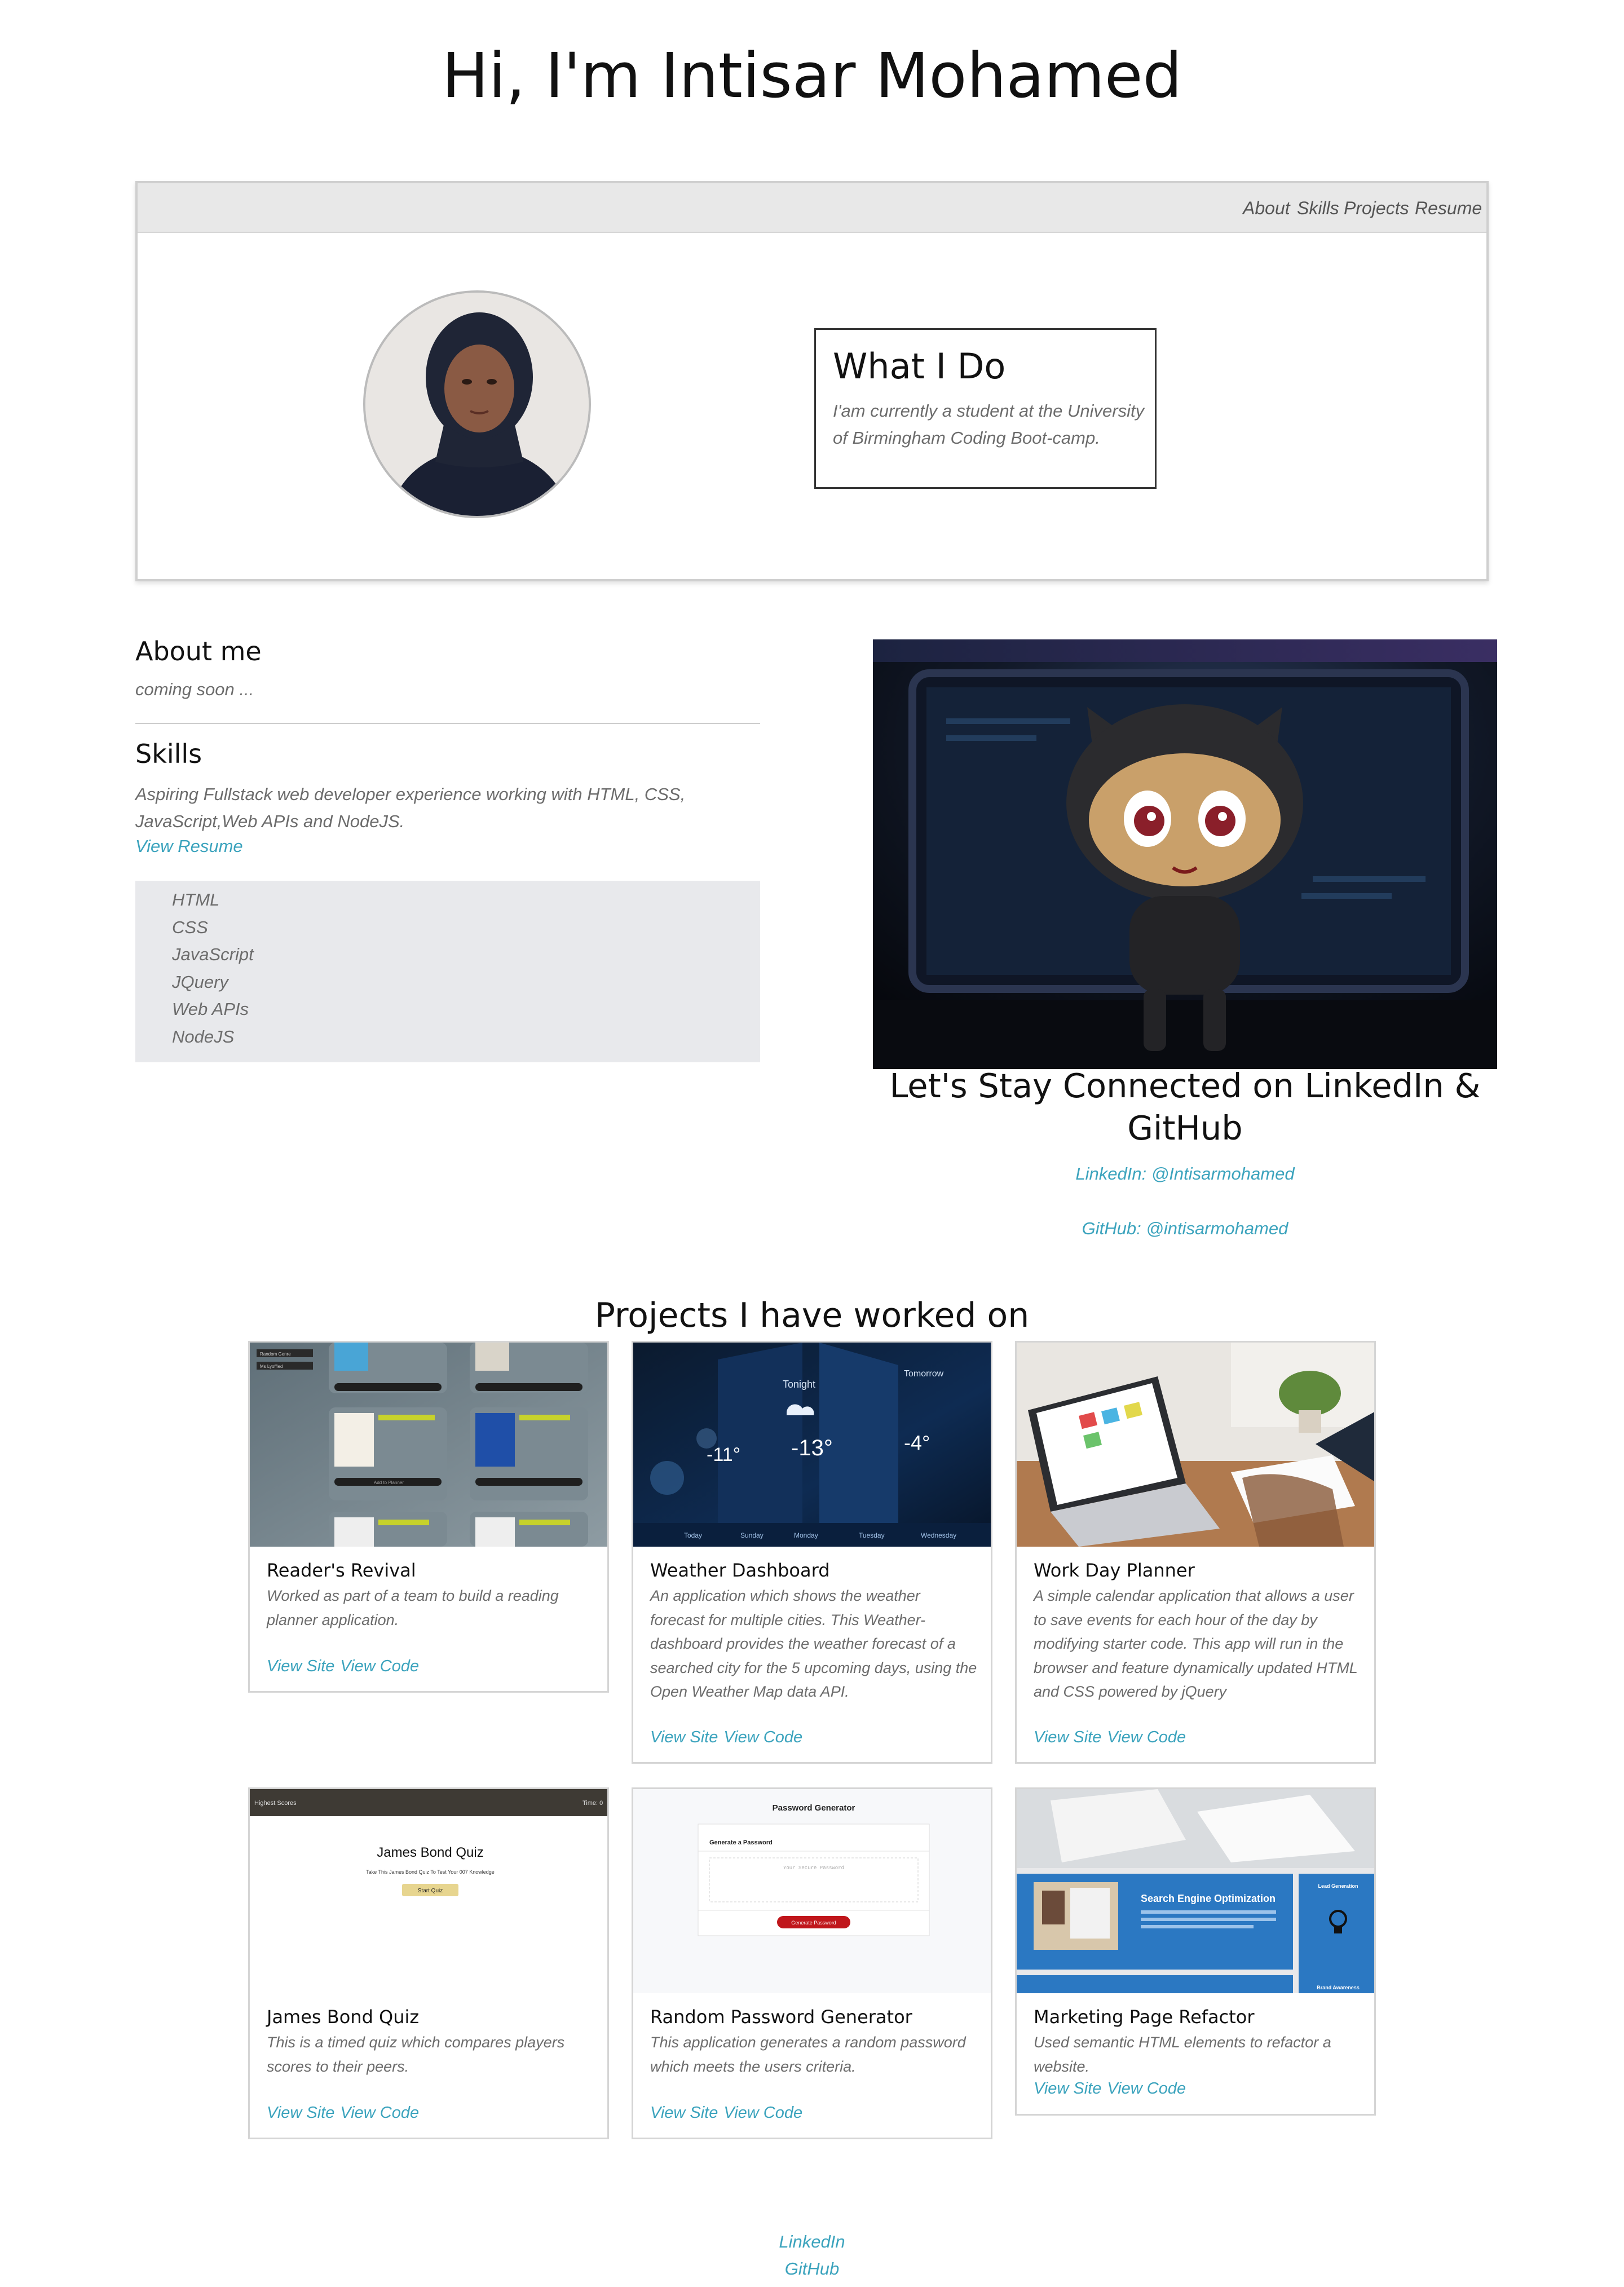 Image resolution: width=1624 pixels, height=2287 pixels. What do you see at coordinates (938, 1535) in the screenshot?
I see `weather-day: Wednesday` at bounding box center [938, 1535].